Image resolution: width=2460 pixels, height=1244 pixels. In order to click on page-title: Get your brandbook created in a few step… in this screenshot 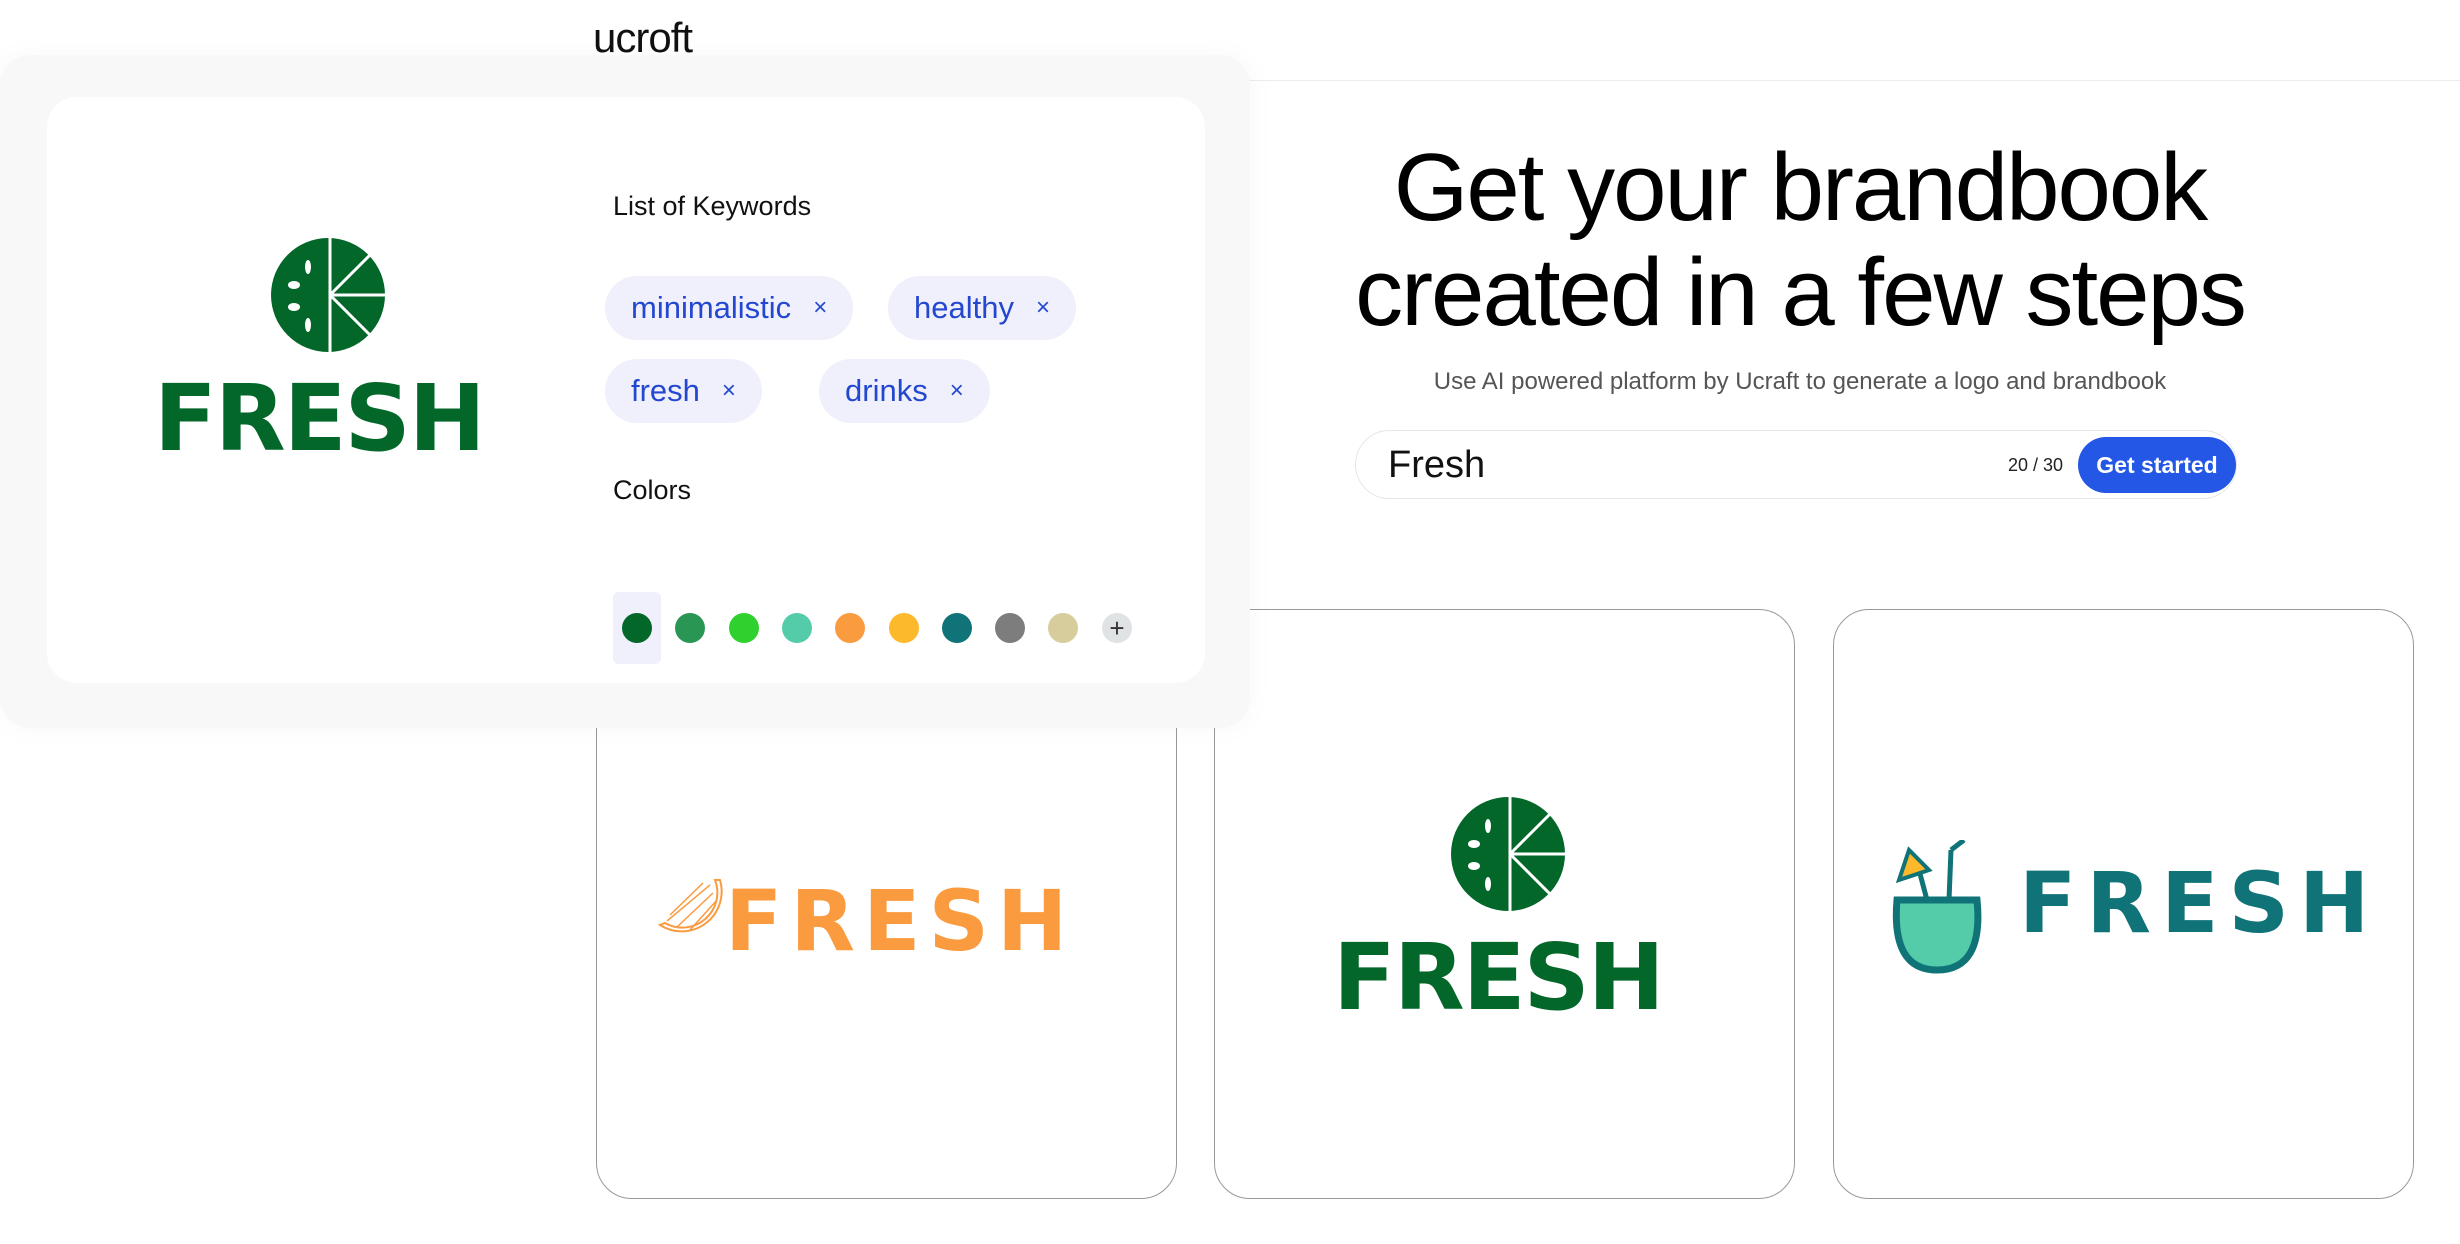, I will do `click(1800, 240)`.